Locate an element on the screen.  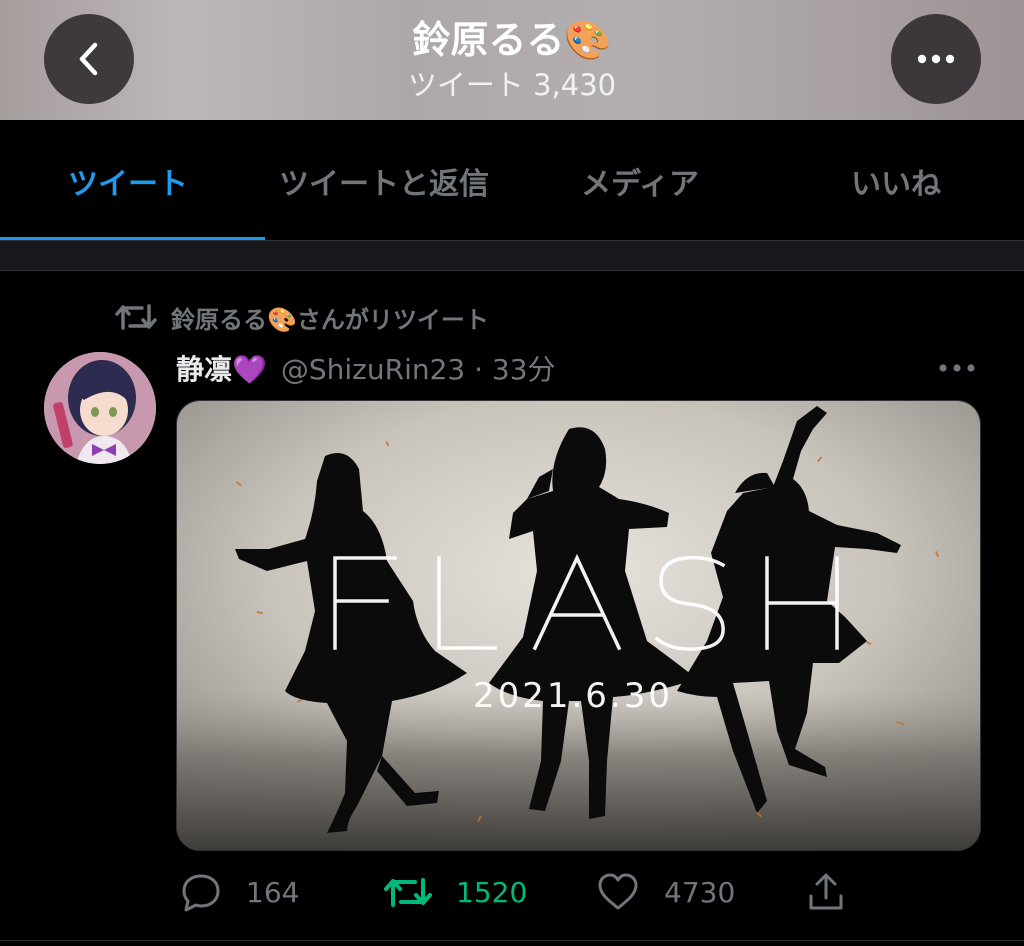
profile-header: 鈴原るる🎨 ツイート 3,430 is located at coordinates (512, 60).